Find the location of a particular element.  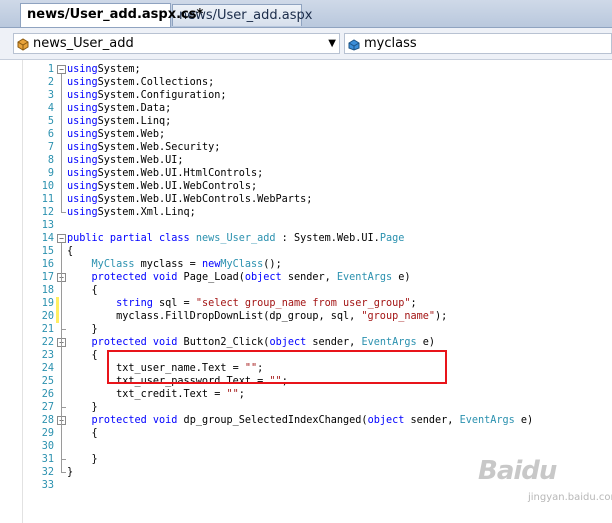

code-token: txt_credit.Text = is located at coordinates (147, 394).